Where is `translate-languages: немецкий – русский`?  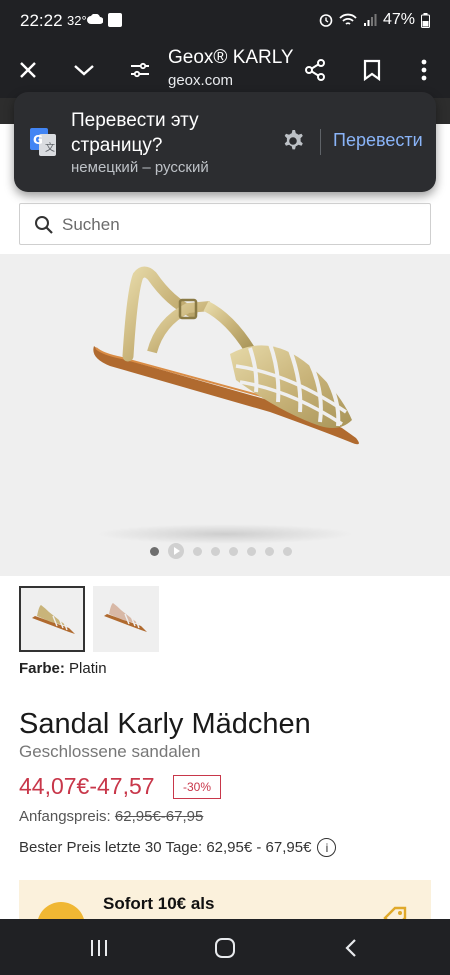 translate-languages: немецкий – русский is located at coordinates (140, 167).